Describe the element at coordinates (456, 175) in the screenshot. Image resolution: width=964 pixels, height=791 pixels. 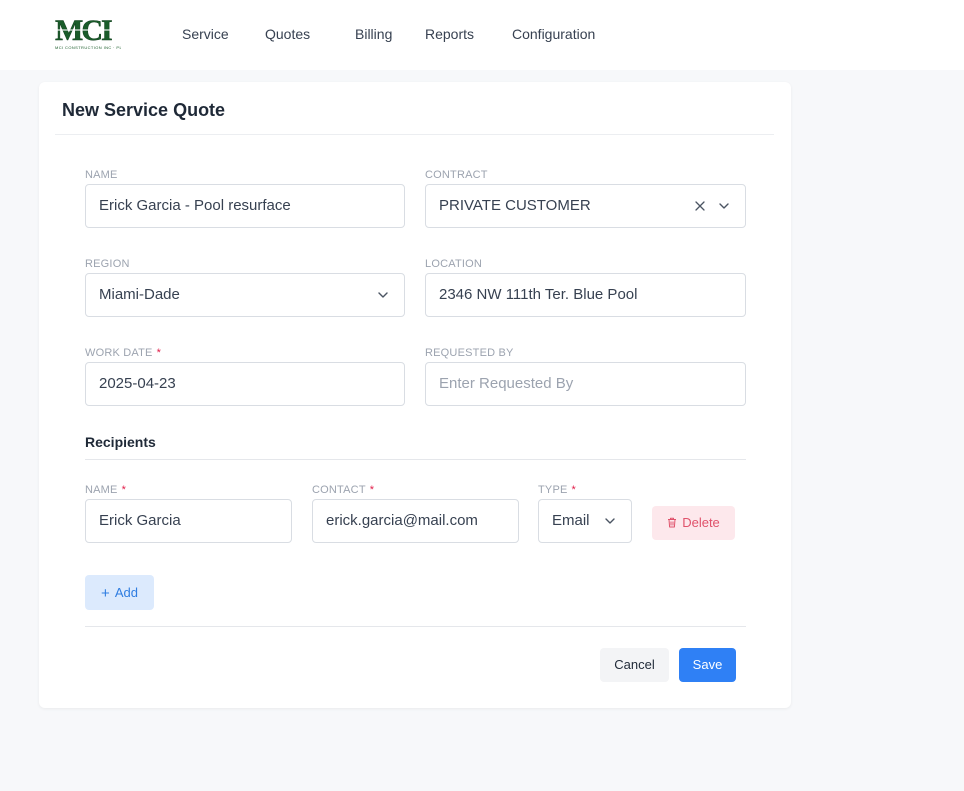
I see `contract-label: CONTRACT` at that location.